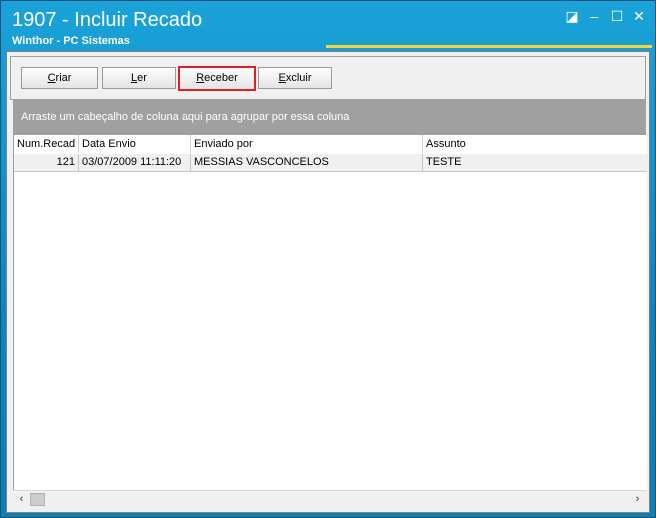 This screenshot has width=656, height=518. Describe the element at coordinates (135, 162) in the screenshot. I see `cell-data-envio: 03/07/2009 11:11:20` at that location.